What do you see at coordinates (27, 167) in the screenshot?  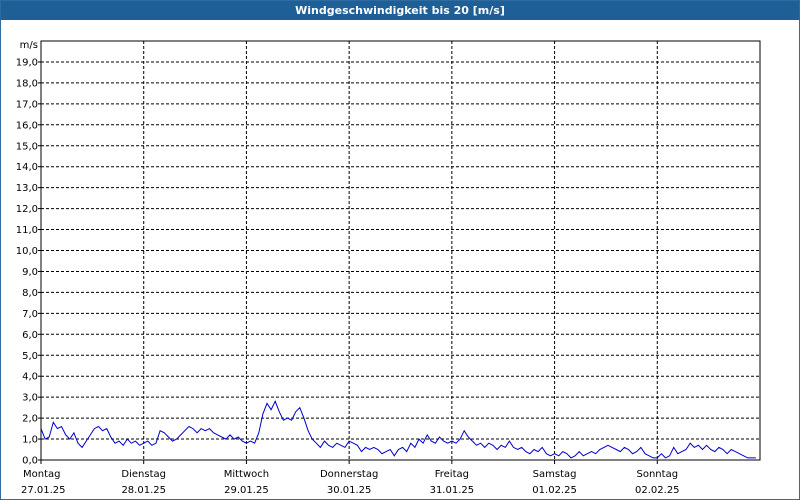 I see `y-tick-label: 14,0` at bounding box center [27, 167].